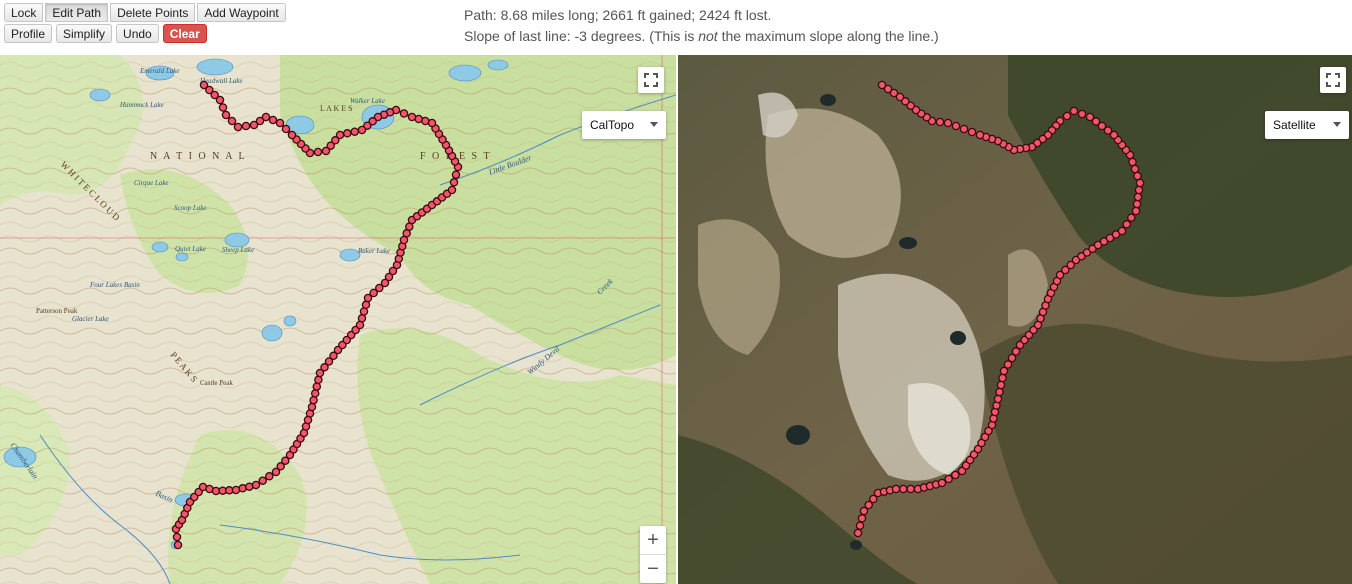 The width and height of the screenshot is (1352, 584). Describe the element at coordinates (84, 33) in the screenshot. I see `simplify-button: Simplify` at that location.